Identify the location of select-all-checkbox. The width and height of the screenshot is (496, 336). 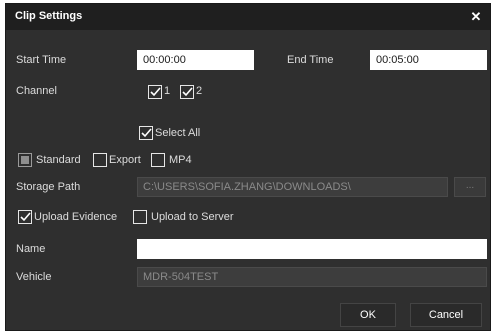
(146, 133).